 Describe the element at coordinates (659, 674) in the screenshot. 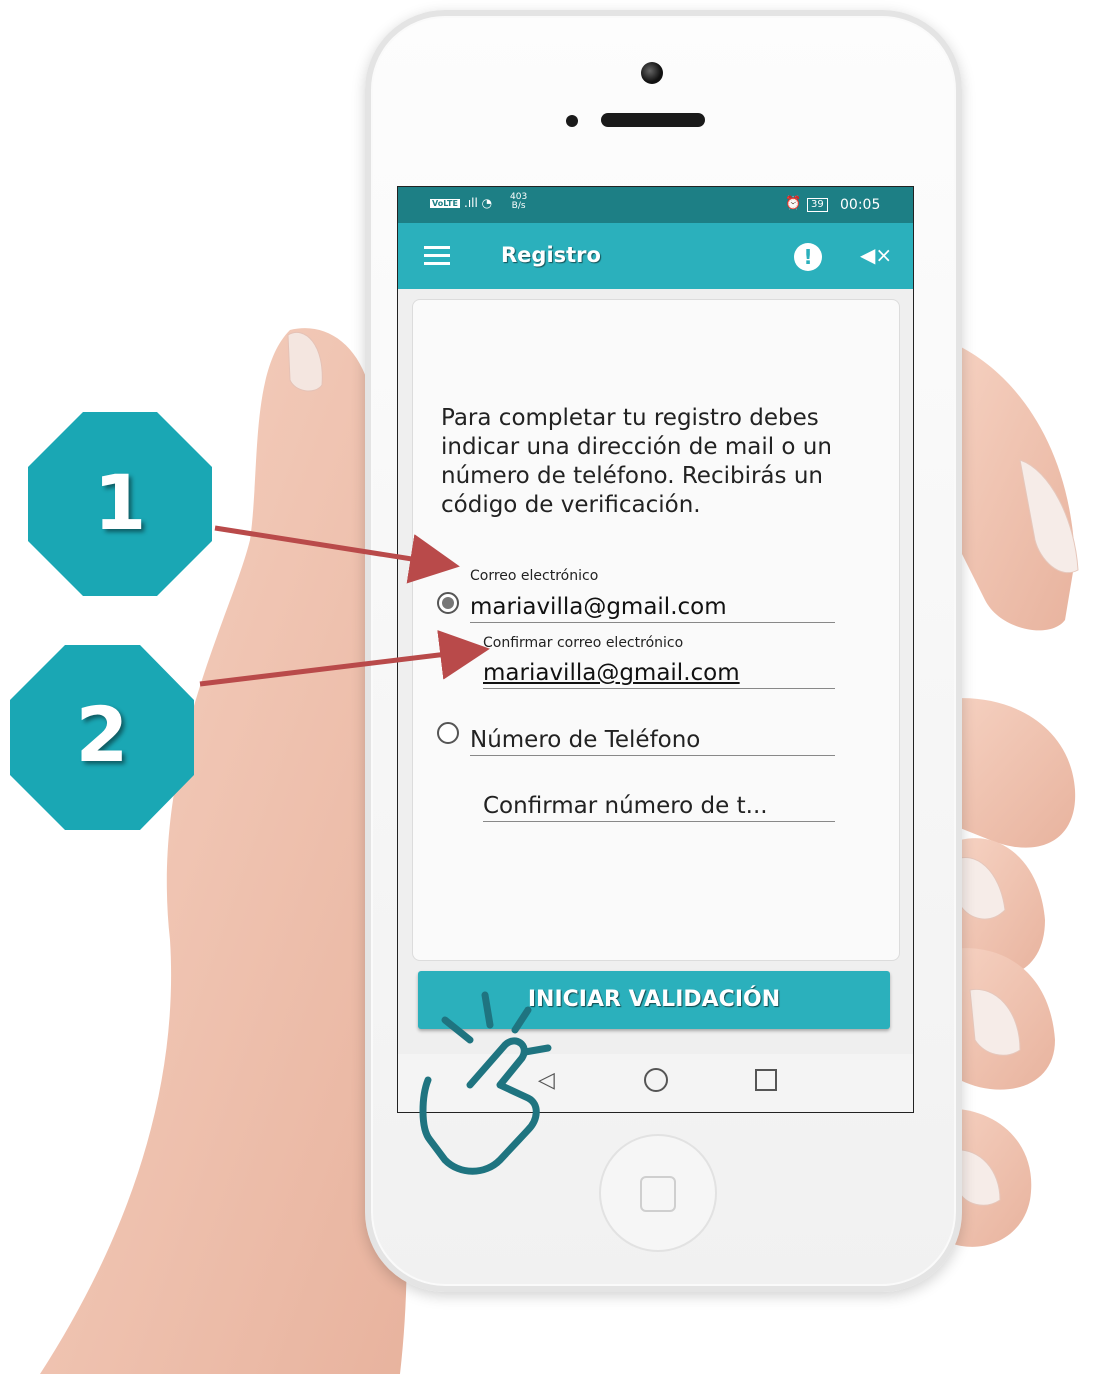

I see `confirm-email-field: mariavilla@gmail.com` at that location.